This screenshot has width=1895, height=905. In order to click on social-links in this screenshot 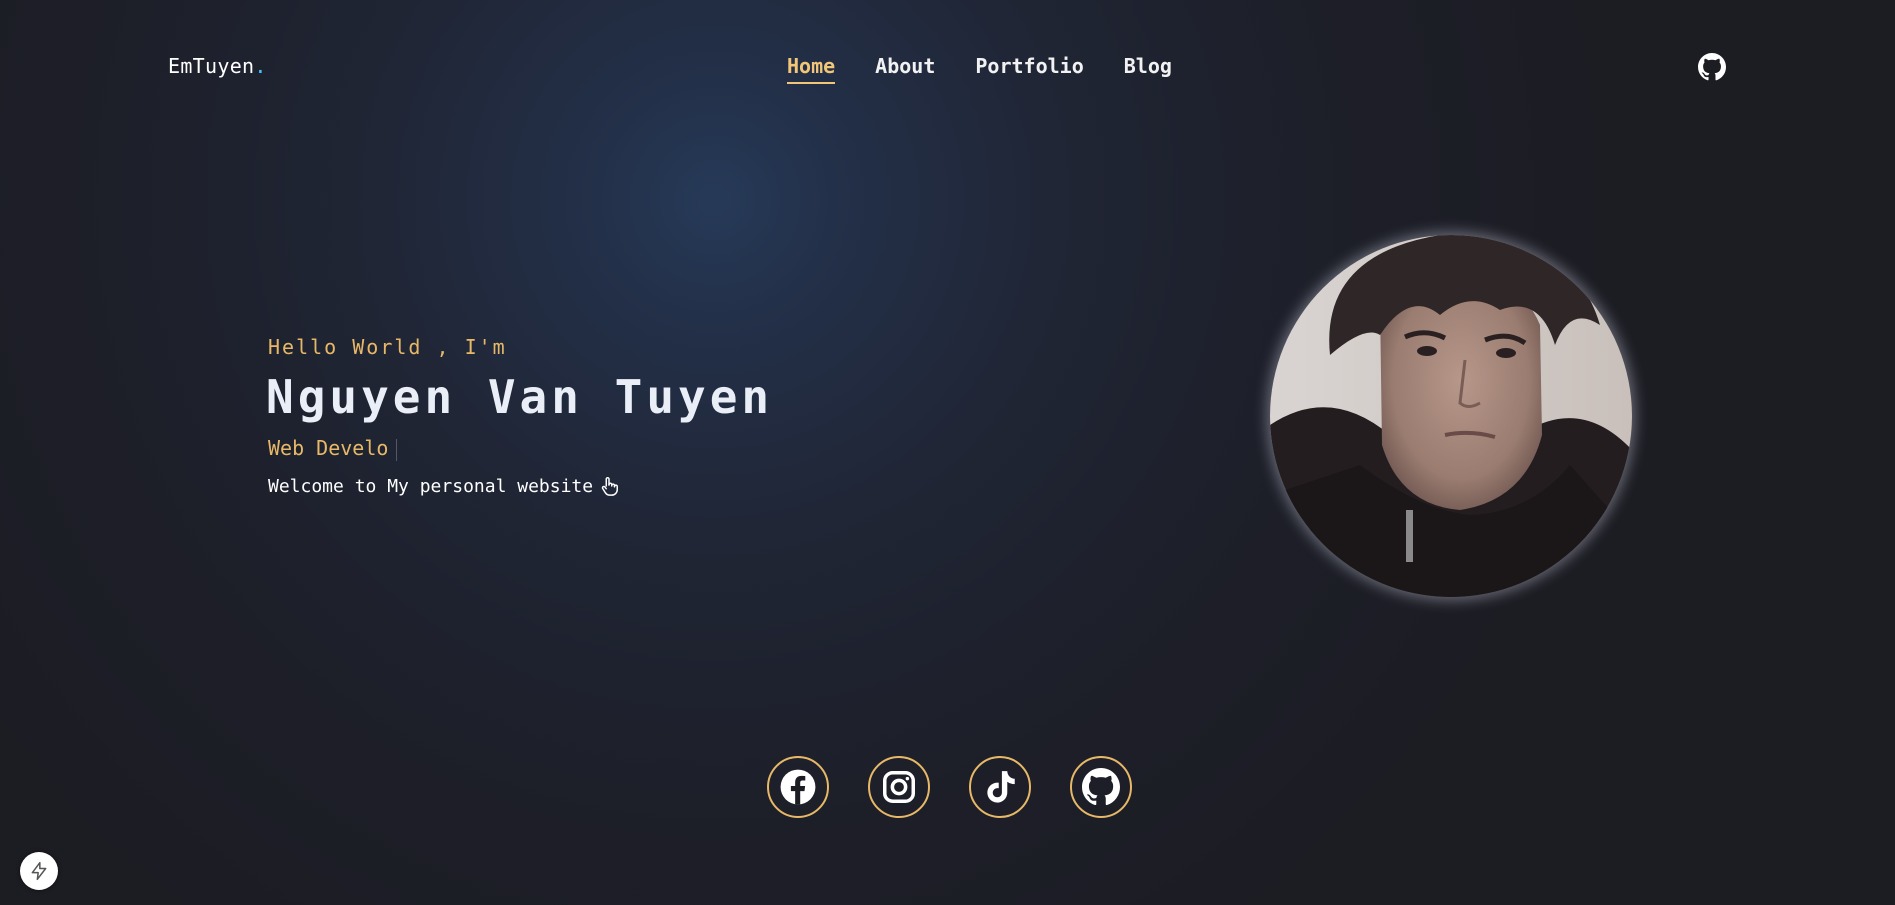, I will do `click(949, 787)`.